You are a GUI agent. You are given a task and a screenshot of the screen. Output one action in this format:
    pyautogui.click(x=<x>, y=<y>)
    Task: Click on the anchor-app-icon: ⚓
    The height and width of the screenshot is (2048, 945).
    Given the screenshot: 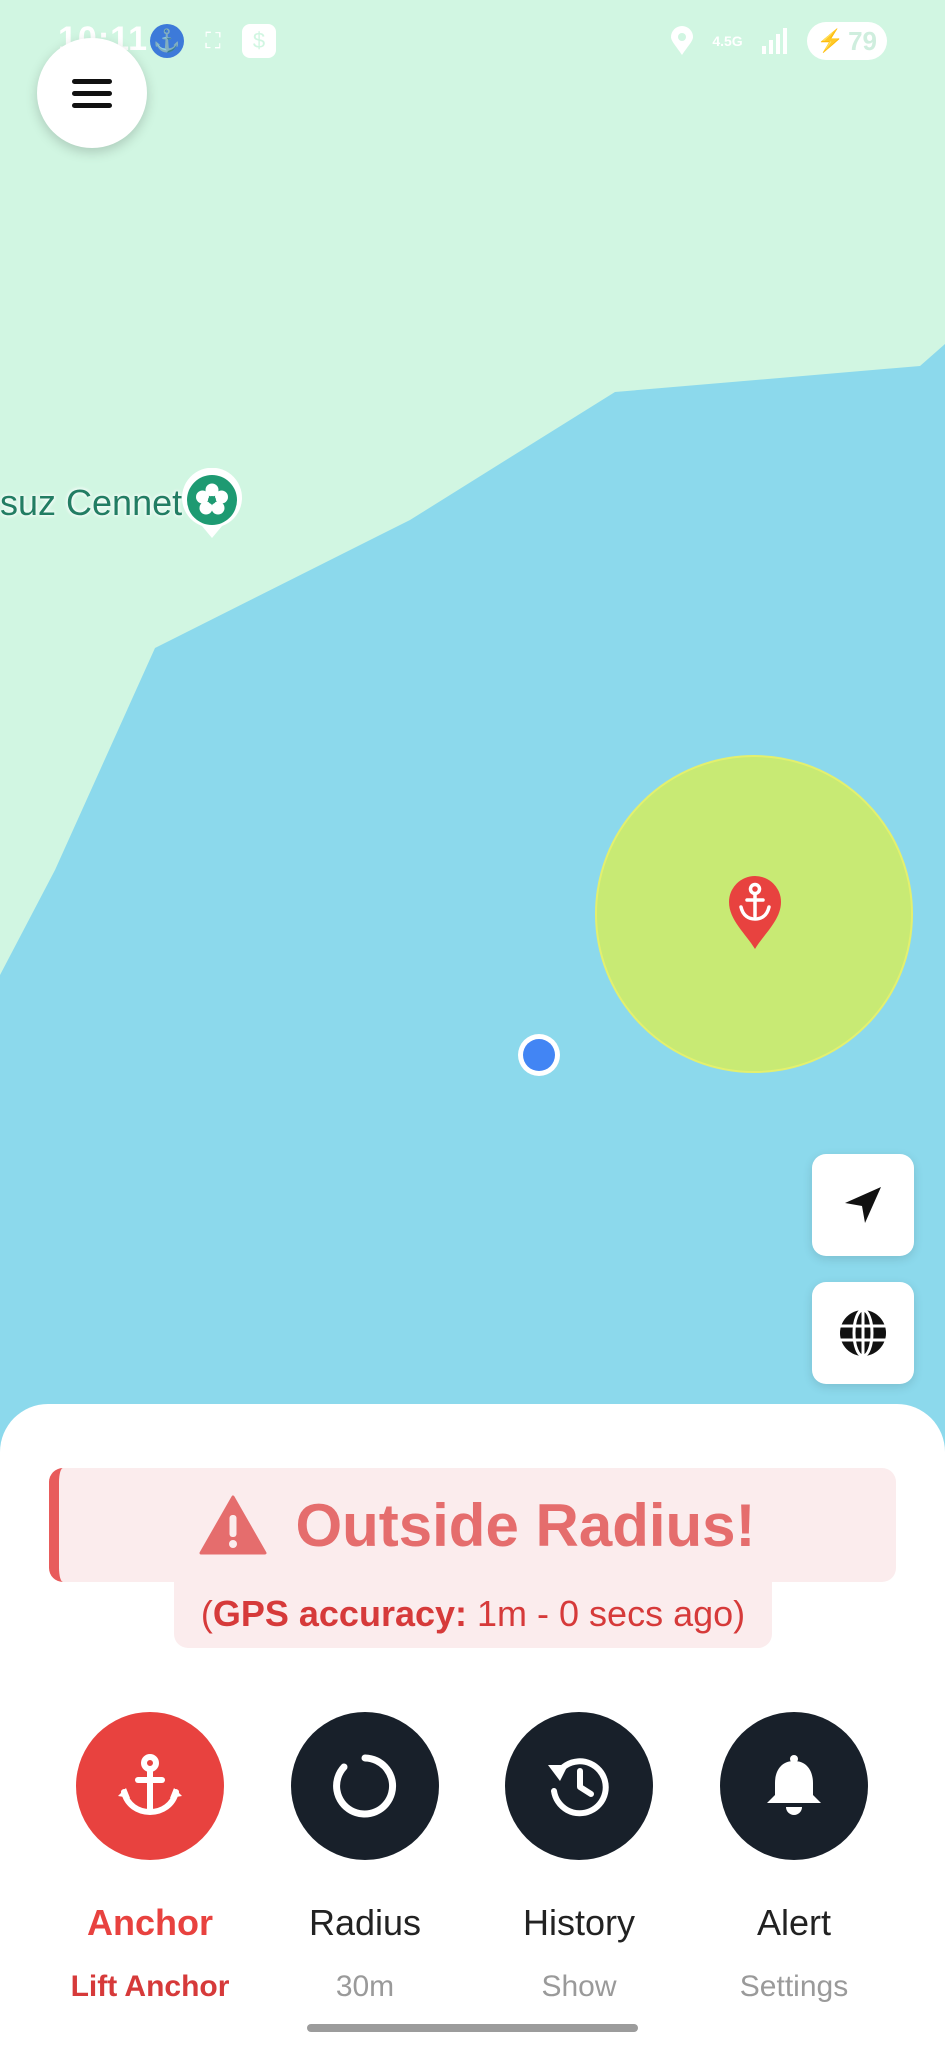 What is the action you would take?
    pyautogui.click(x=167, y=41)
    